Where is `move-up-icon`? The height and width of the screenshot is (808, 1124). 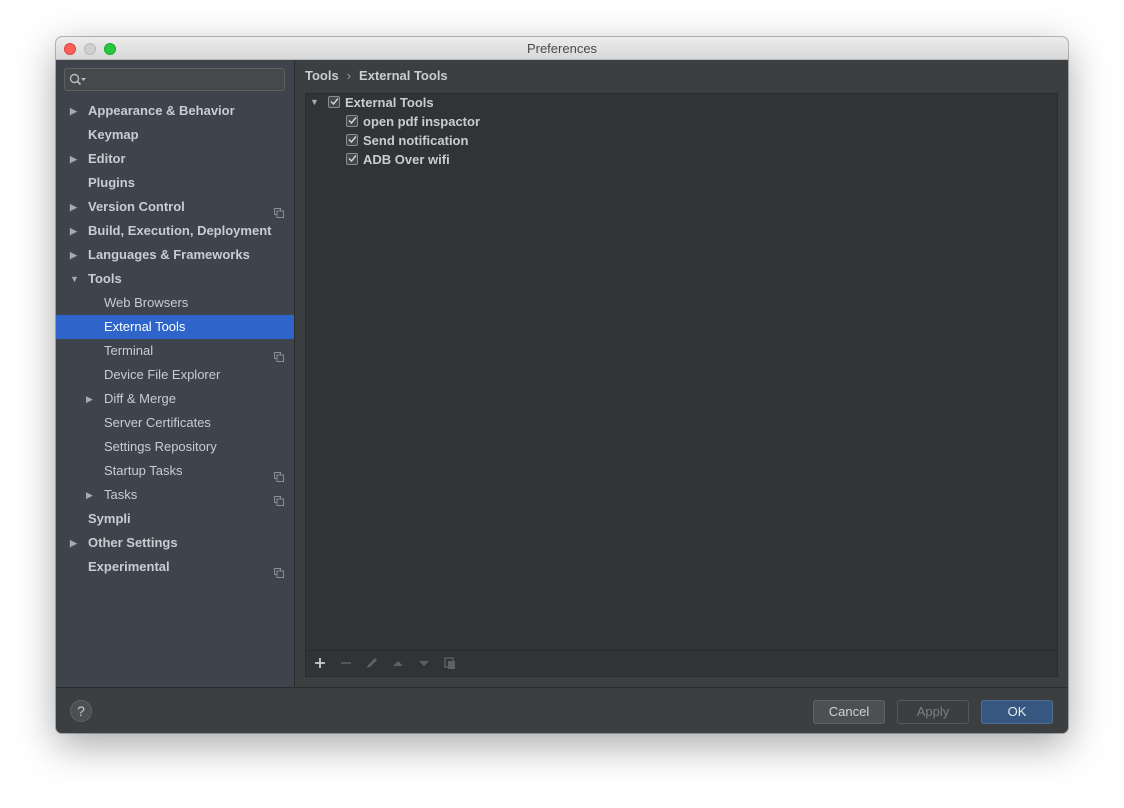 move-up-icon is located at coordinates (398, 663).